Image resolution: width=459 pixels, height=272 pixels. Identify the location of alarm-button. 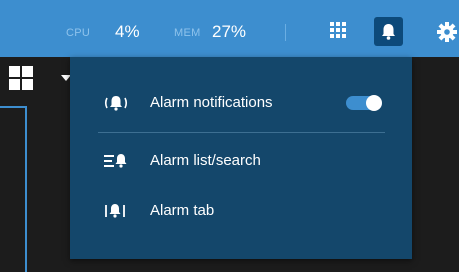
(388, 31).